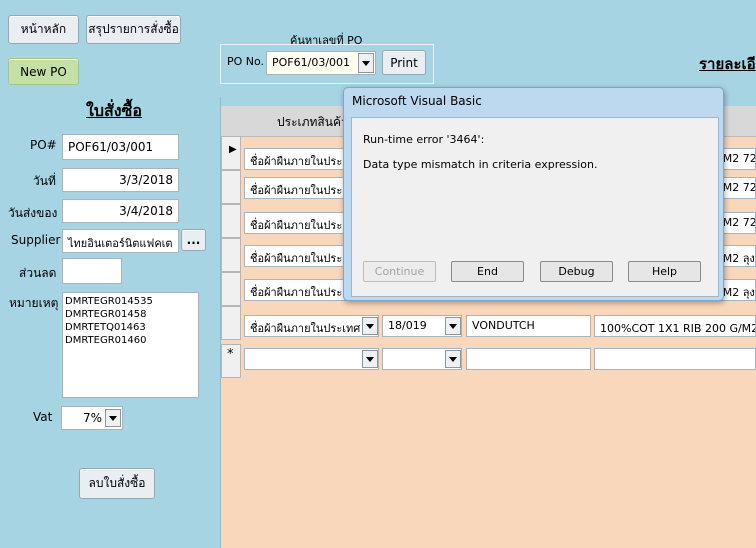  I want to click on vat-label: Vat, so click(43, 417).